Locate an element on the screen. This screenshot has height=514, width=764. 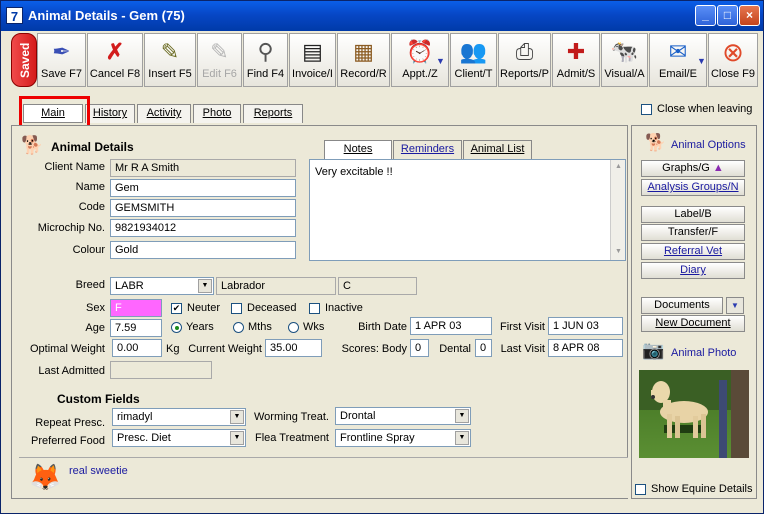
months-radio: Mths is located at coordinates (252, 327).